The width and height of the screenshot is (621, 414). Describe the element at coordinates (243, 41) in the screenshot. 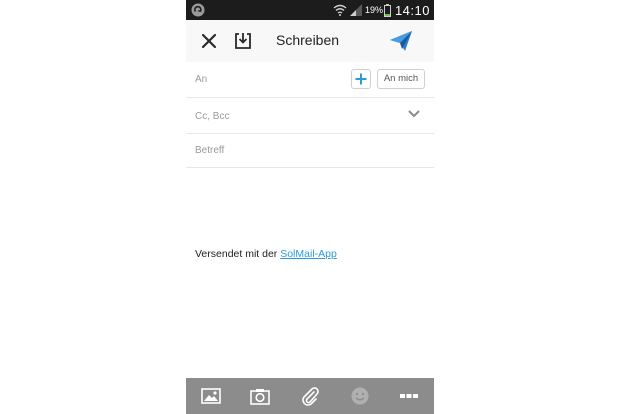

I see `save-draft-icon` at that location.